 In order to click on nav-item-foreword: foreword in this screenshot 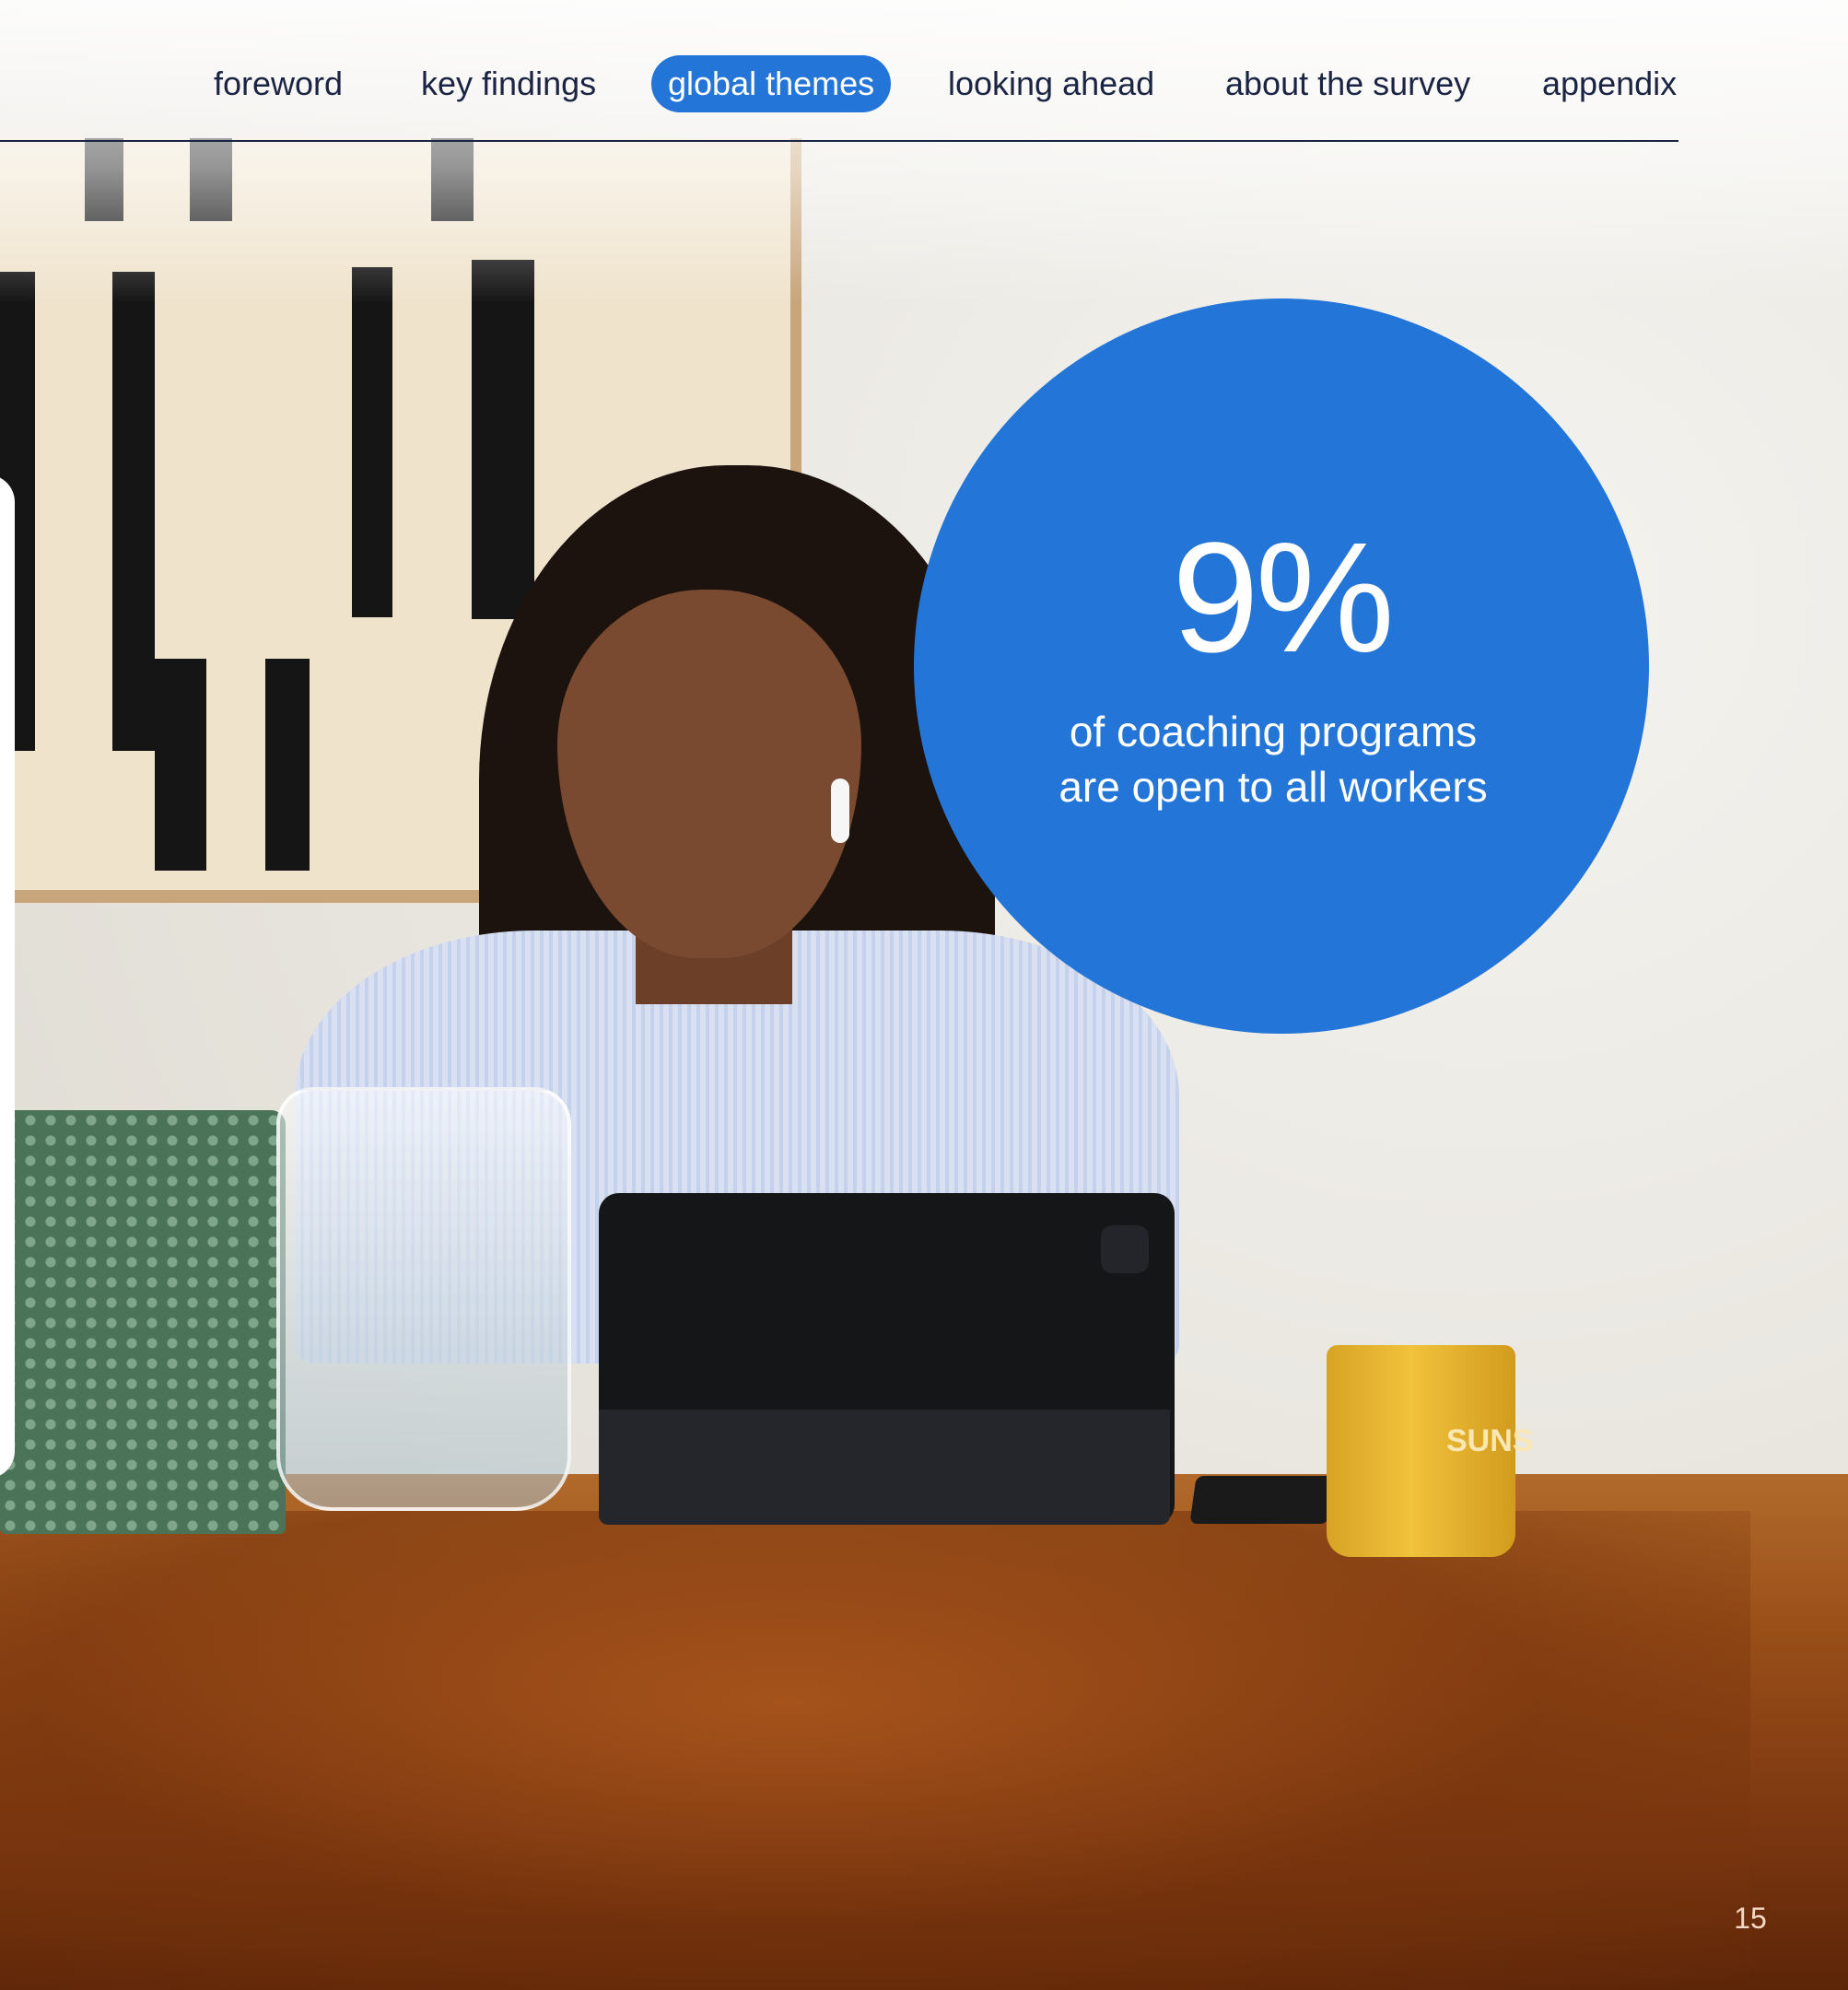, I will do `click(278, 84)`.